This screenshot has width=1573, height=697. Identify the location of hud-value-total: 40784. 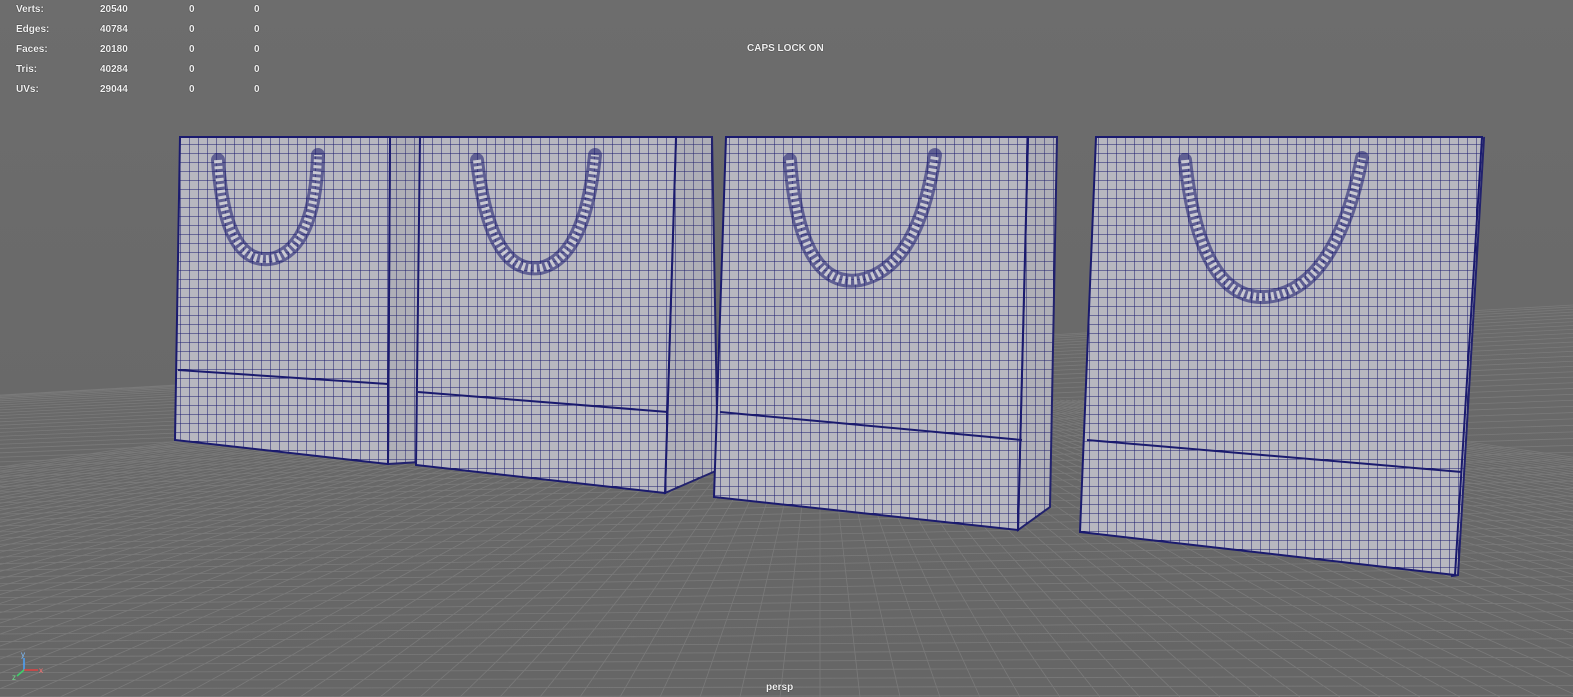
(114, 29).